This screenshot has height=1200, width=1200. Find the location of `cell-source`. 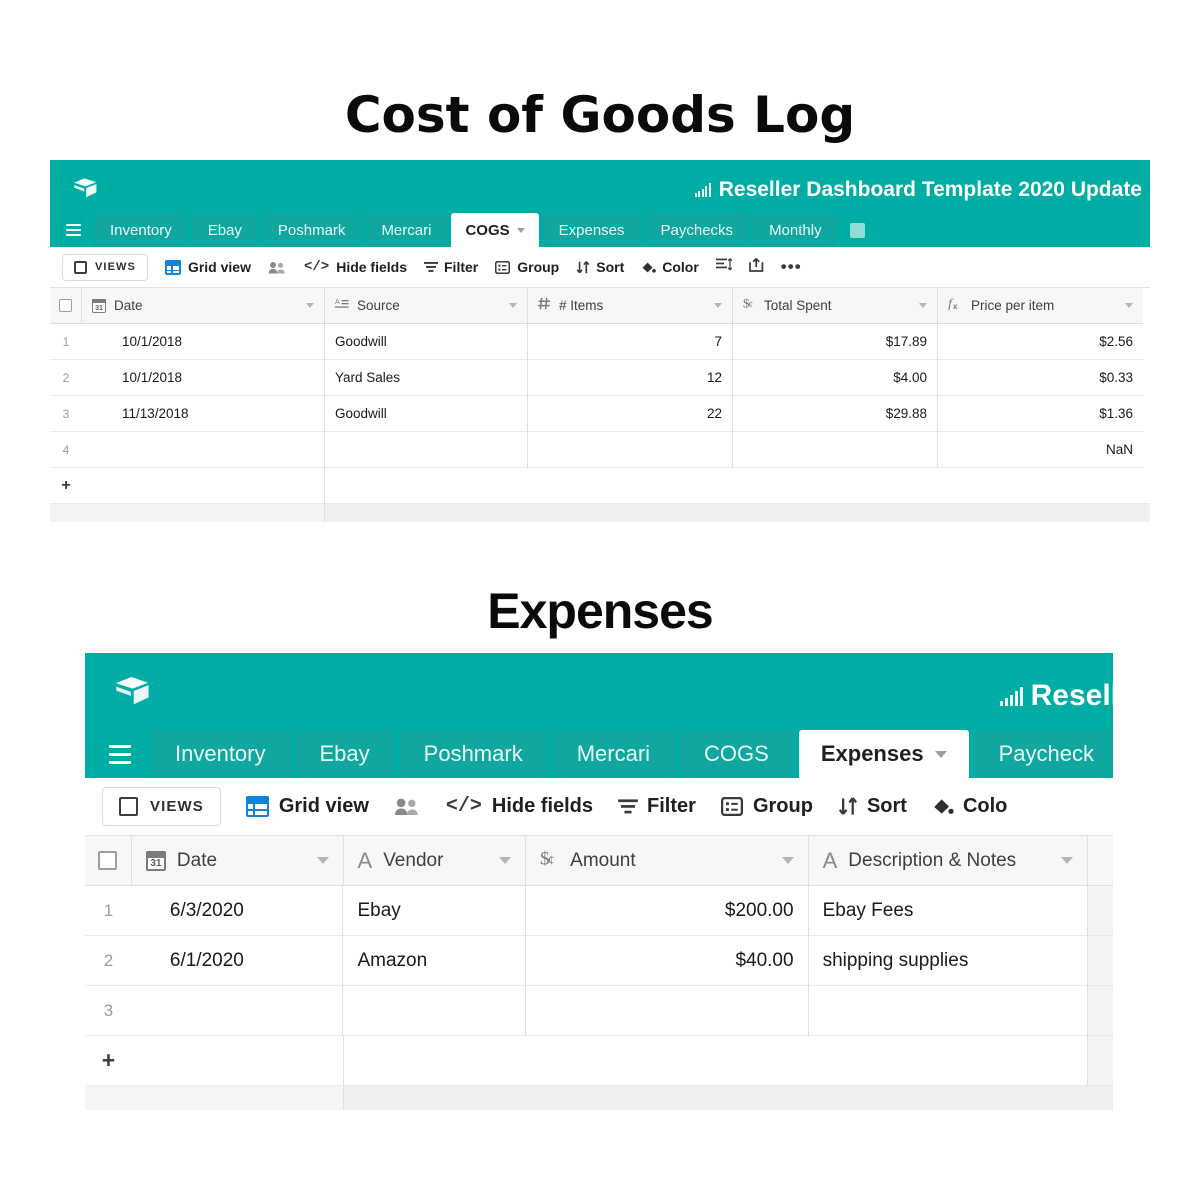

cell-source is located at coordinates (426, 450).